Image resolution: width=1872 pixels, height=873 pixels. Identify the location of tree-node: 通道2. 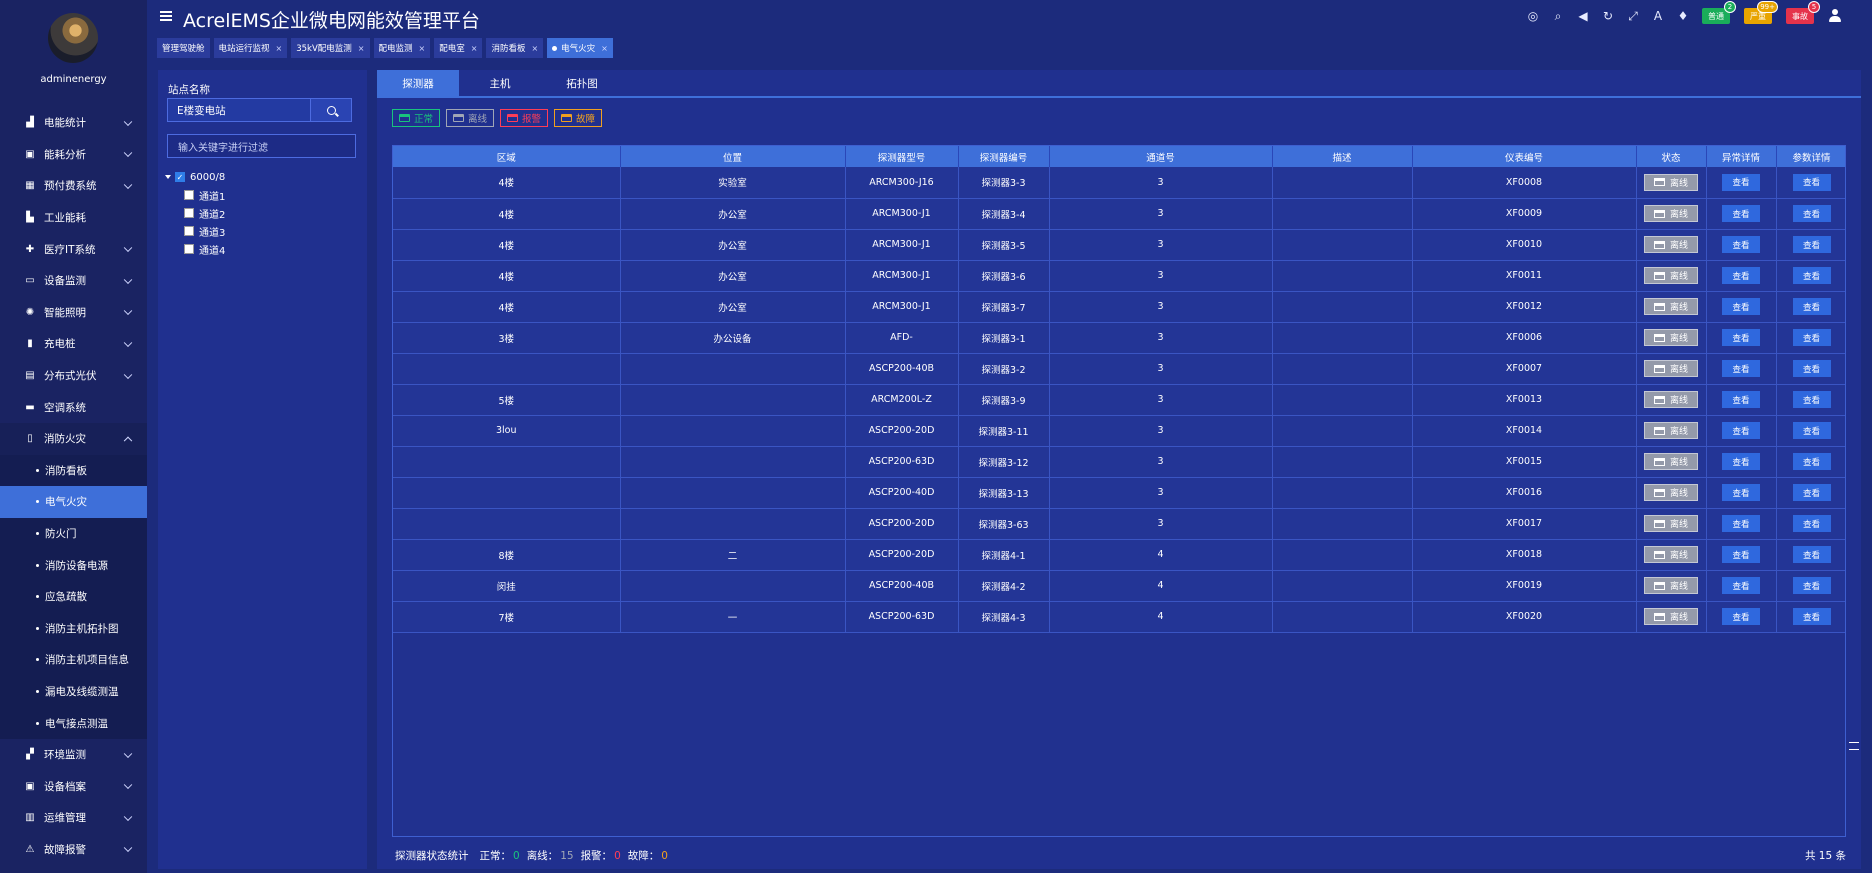
(195, 213).